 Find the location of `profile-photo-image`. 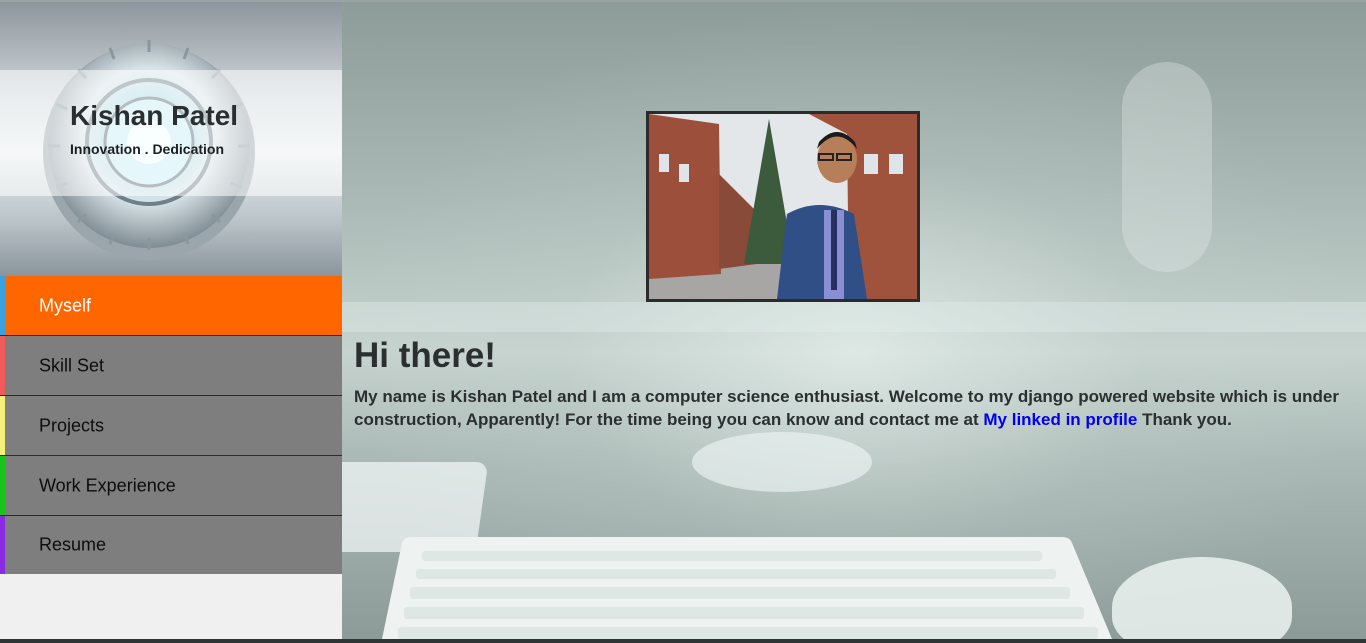

profile-photo-image is located at coordinates (783, 206).